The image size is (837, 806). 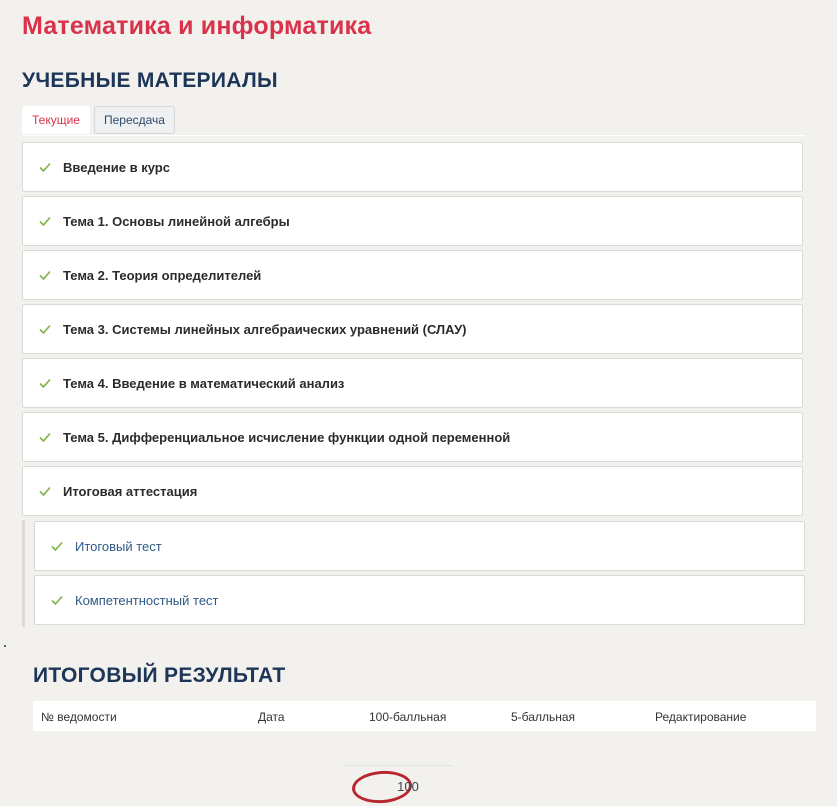 I want to click on submodule-final-test: Итоговый тест, so click(x=419, y=546).